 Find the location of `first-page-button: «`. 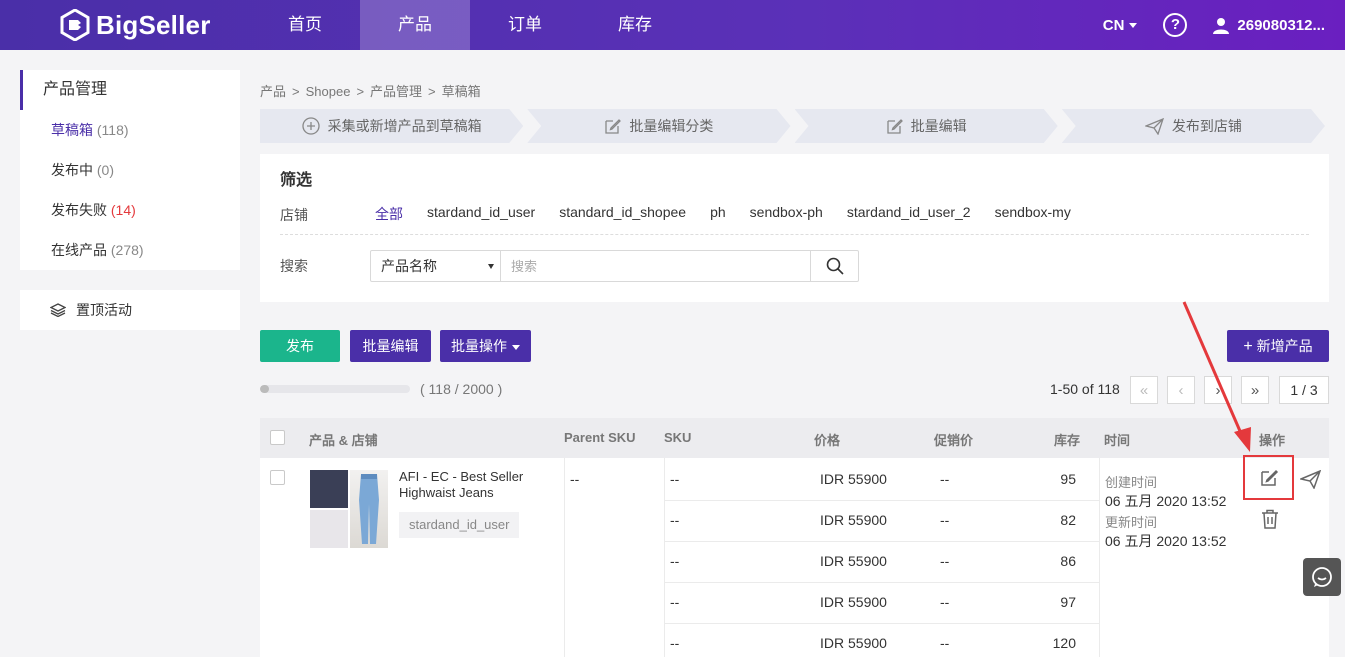

first-page-button: « is located at coordinates (1144, 390).